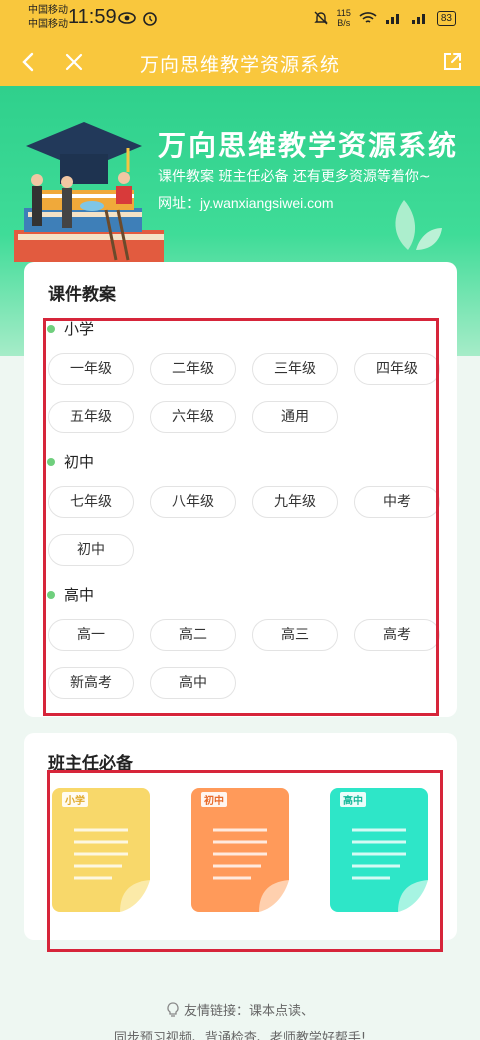  Describe the element at coordinates (91, 502) in the screenshot. I see `grade-chip: 七年级` at that location.